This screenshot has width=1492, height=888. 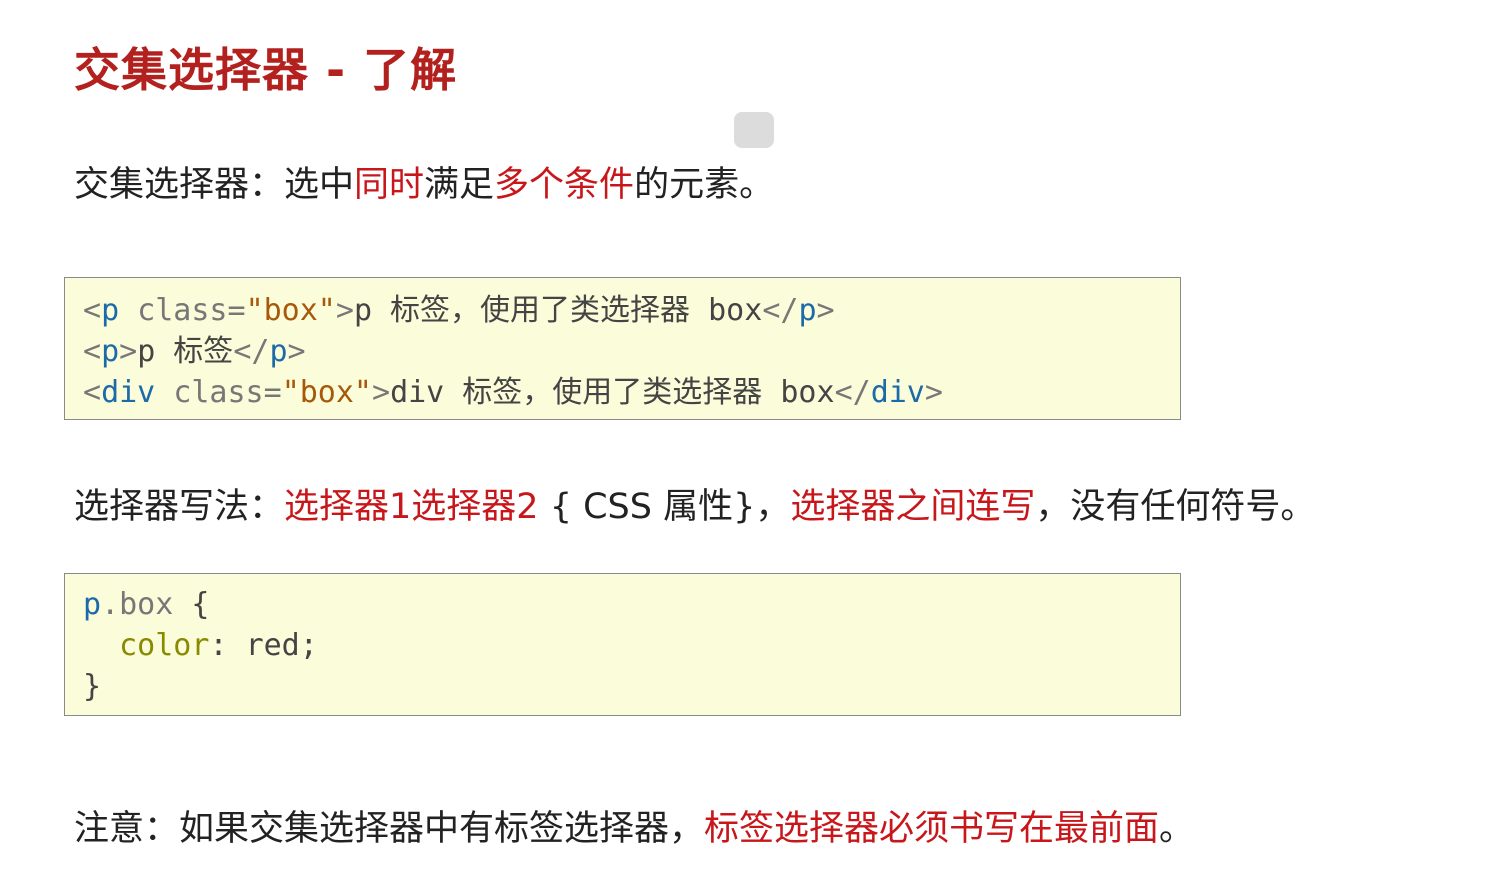 I want to click on code-line-1: <p class="box">p 标签，使用了类选择器 box</p>, so click(x=459, y=310).